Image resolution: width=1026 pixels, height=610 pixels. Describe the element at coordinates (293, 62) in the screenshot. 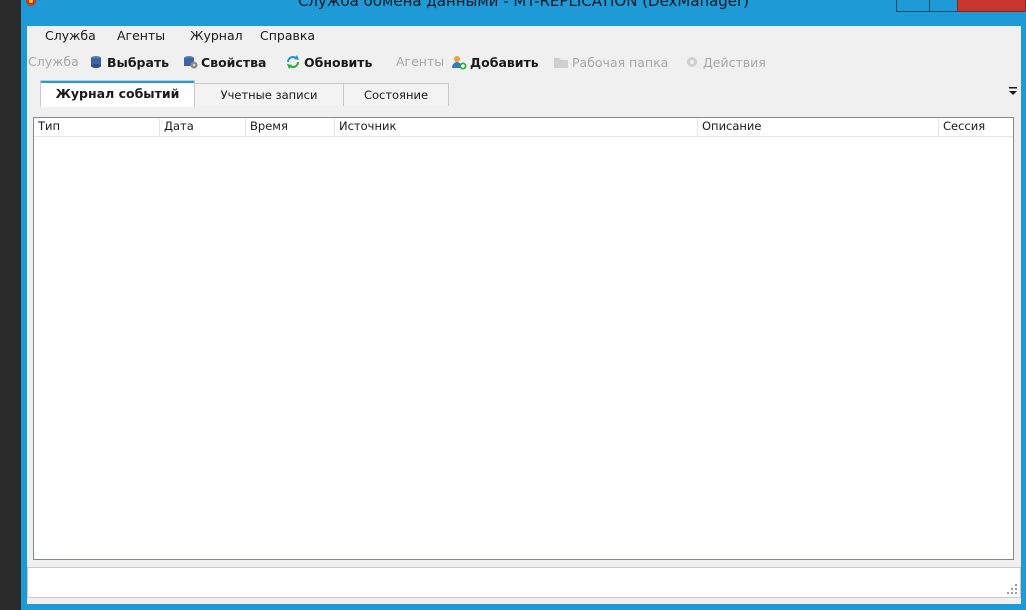

I see `refresh-icon` at that location.